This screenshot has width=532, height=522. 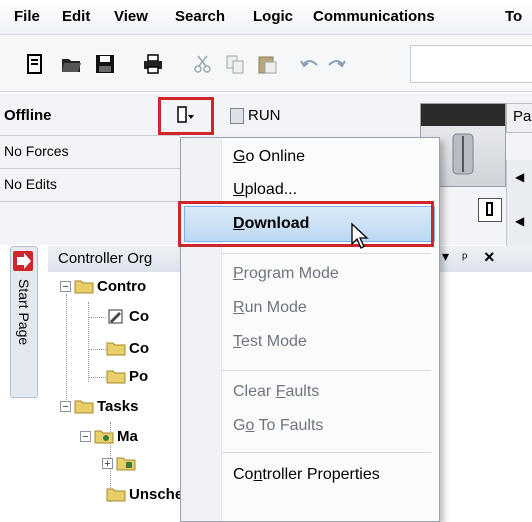 What do you see at coordinates (118, 406) in the screenshot?
I see `tree-item-label: Tasks` at bounding box center [118, 406].